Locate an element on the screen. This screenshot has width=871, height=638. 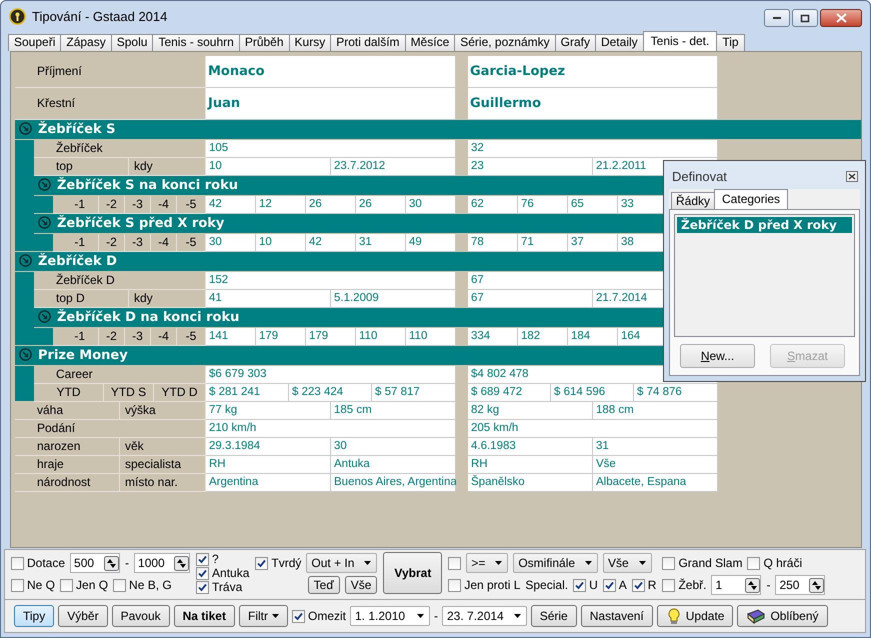
tab: Categories is located at coordinates (751, 199).